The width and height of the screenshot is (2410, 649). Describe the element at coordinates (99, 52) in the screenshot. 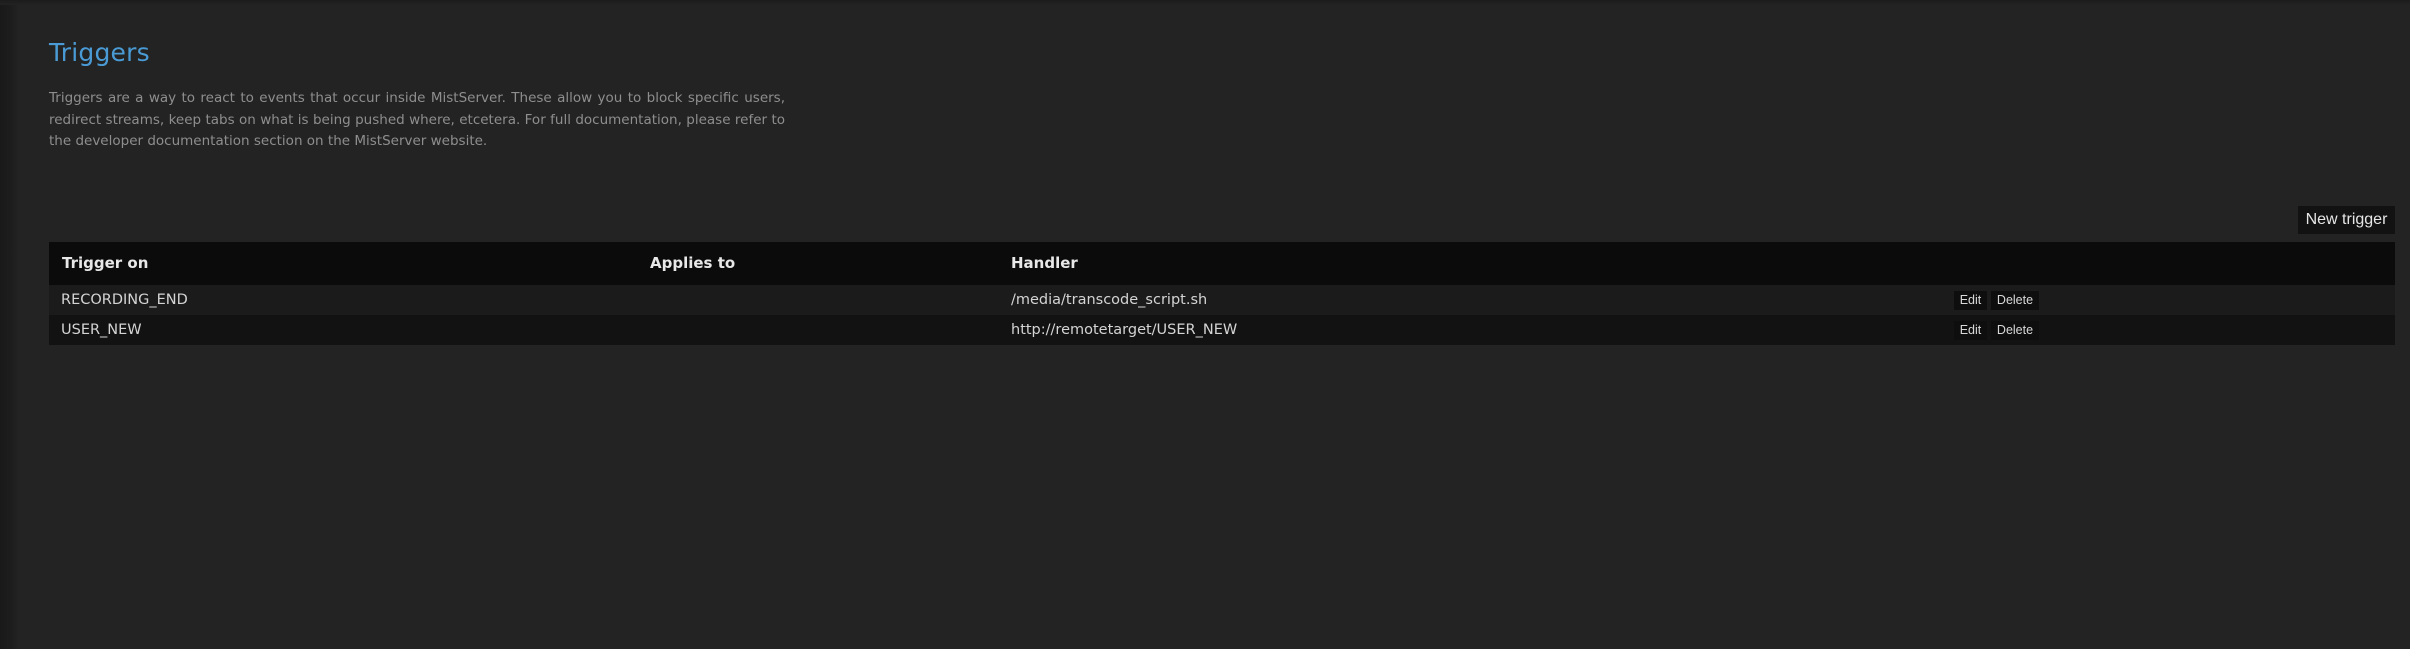

I see `page-title: Triggers` at that location.